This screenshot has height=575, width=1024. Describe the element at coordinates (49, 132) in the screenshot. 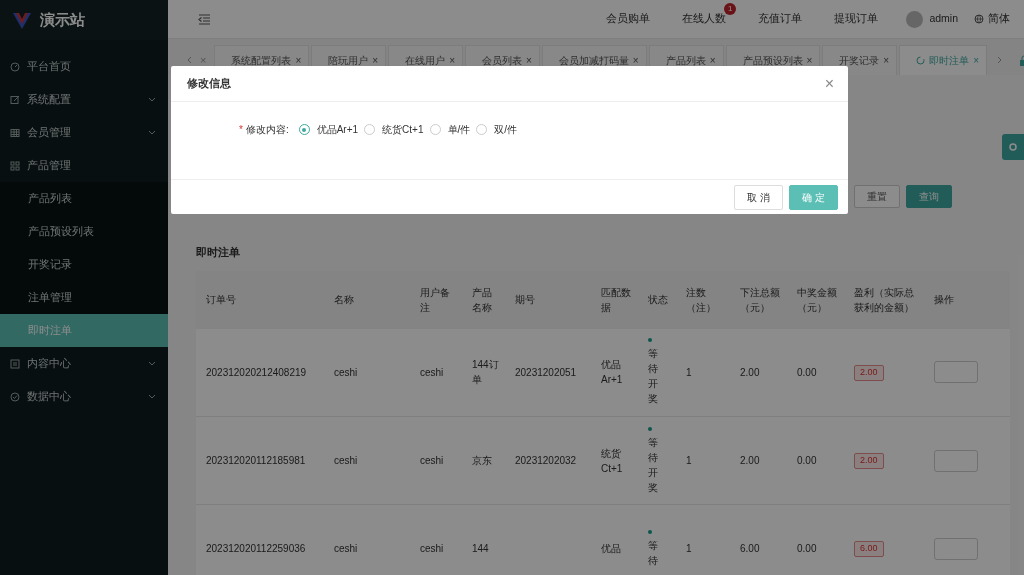

I see `menu-label: 会员管理` at that location.